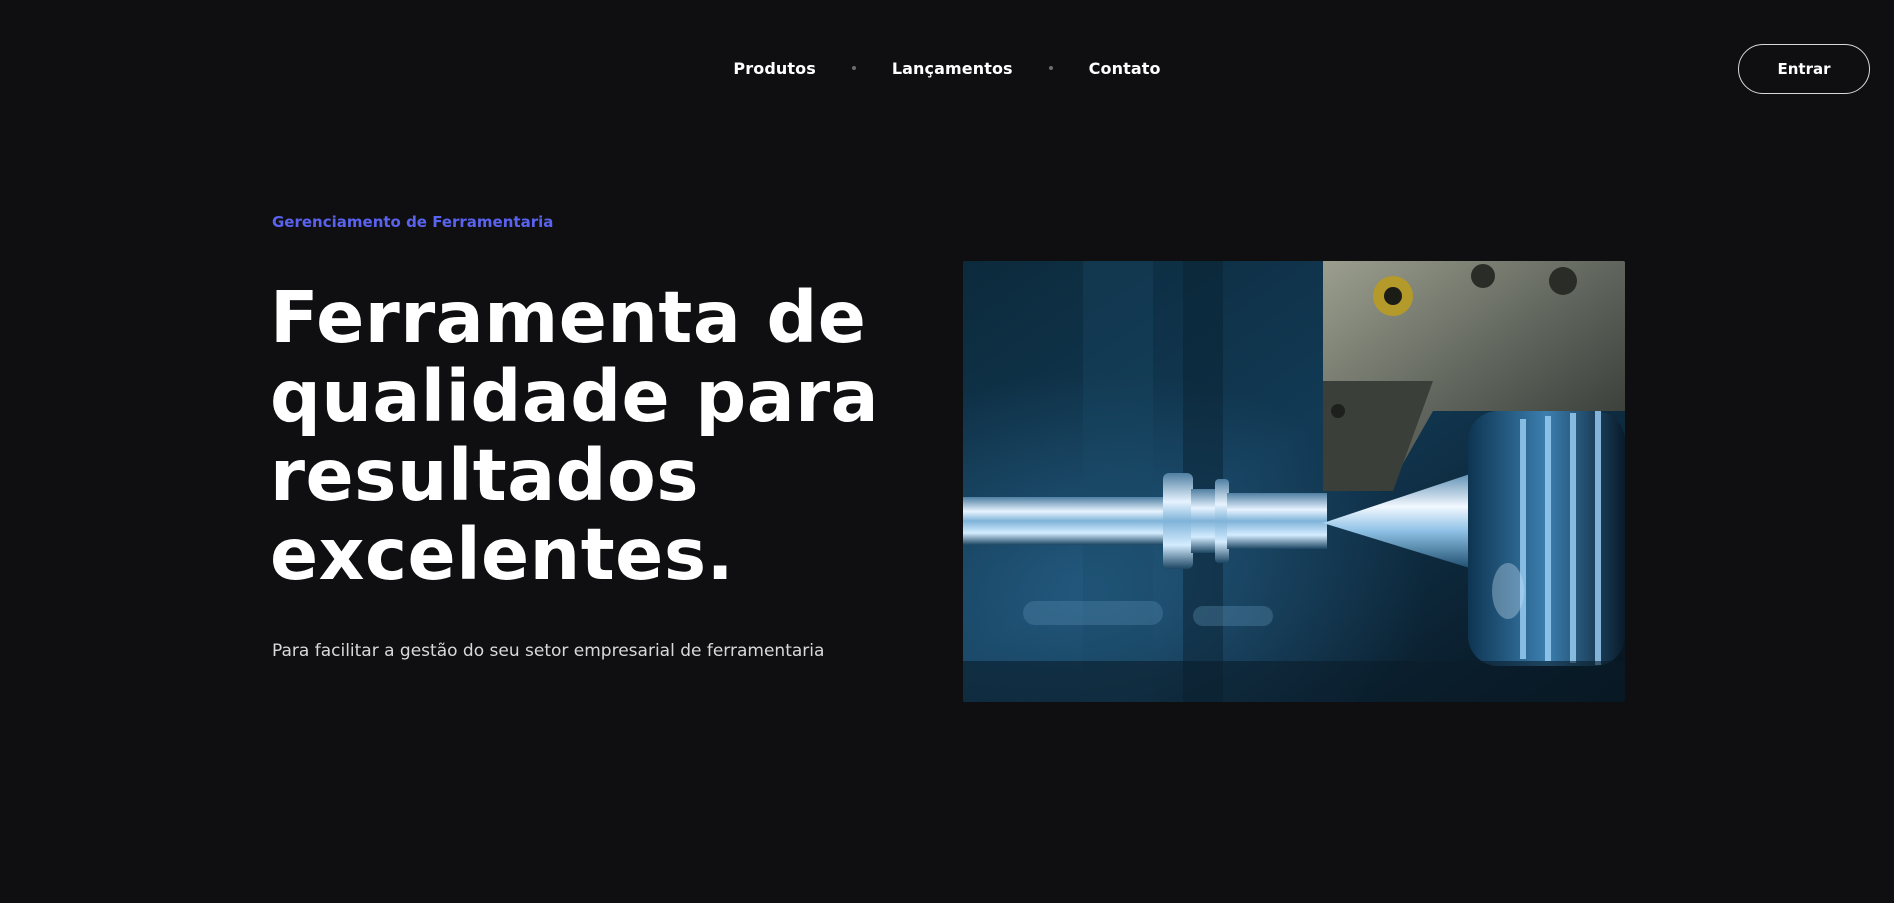  What do you see at coordinates (1125, 68) in the screenshot?
I see `nav-link-contato: Contato` at bounding box center [1125, 68].